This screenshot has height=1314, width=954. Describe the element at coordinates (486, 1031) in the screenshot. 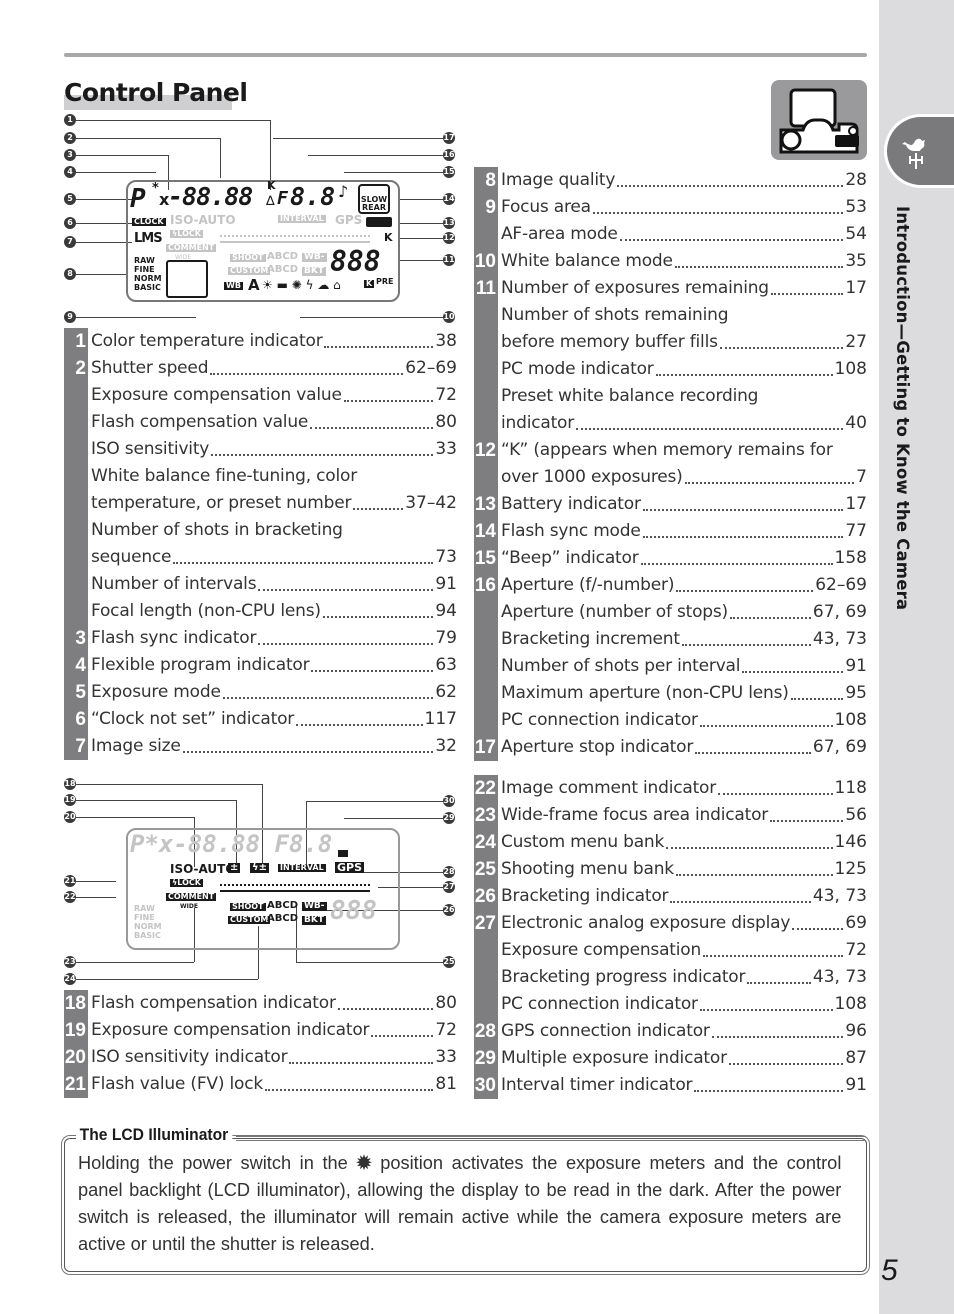

I see `item-number: 28` at that location.